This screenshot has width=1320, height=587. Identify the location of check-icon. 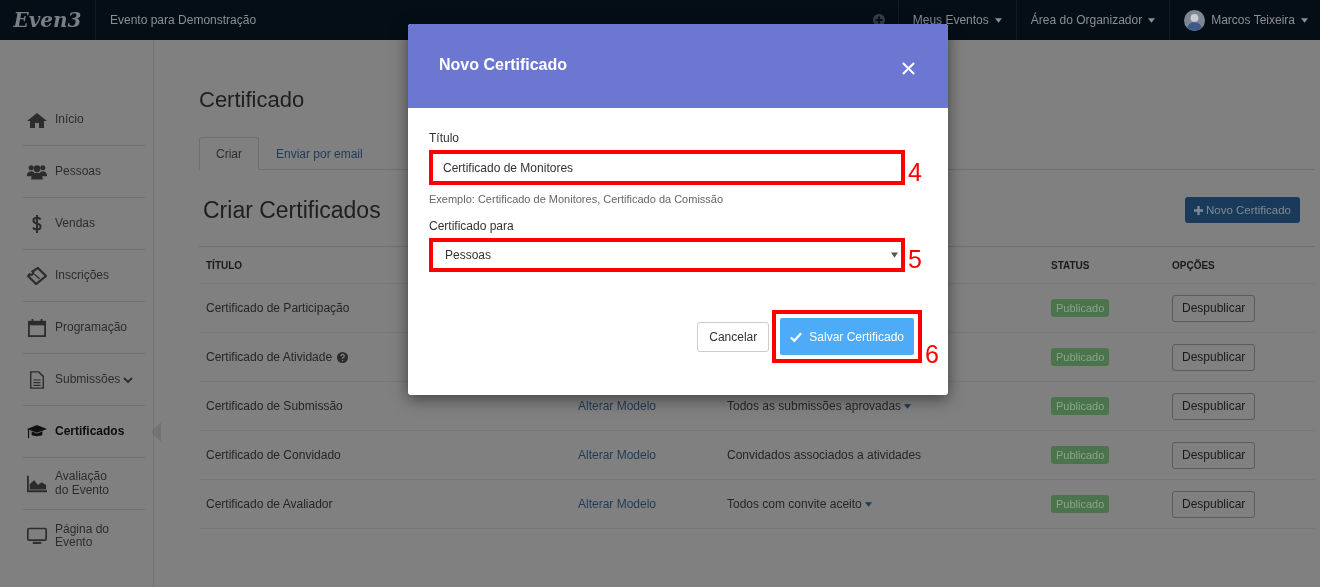
(796, 336).